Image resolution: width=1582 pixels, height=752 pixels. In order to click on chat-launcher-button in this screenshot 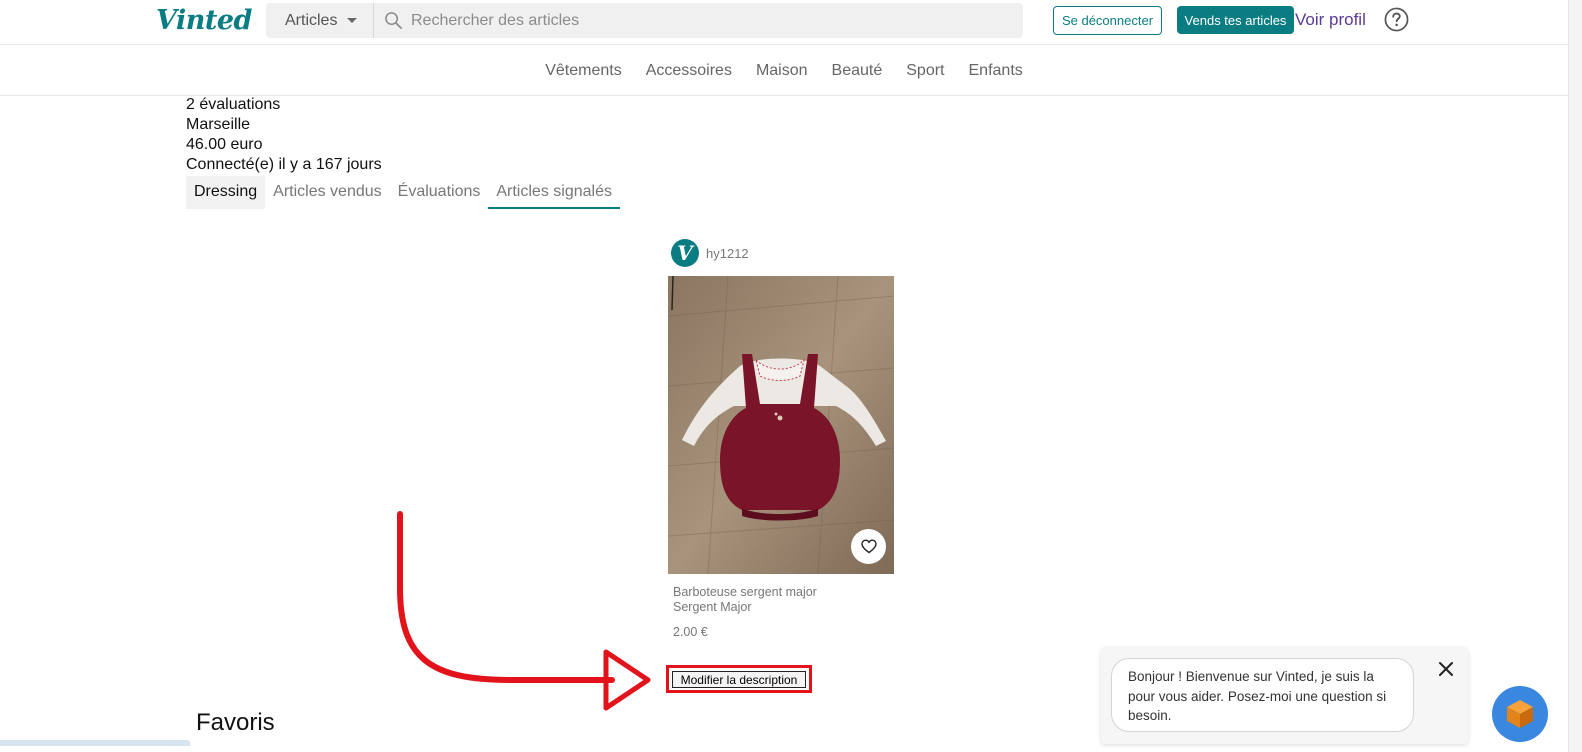, I will do `click(1520, 714)`.